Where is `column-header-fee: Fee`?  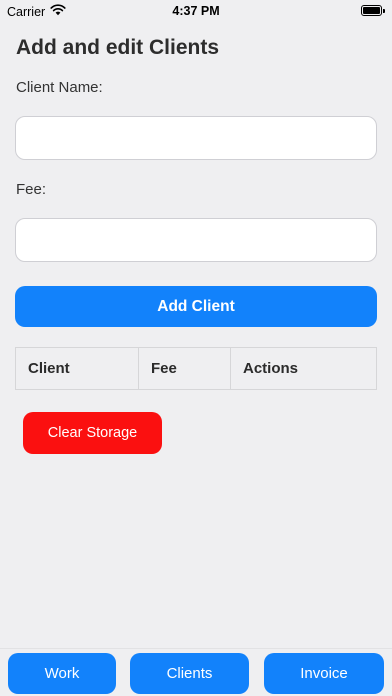 column-header-fee: Fee is located at coordinates (185, 368).